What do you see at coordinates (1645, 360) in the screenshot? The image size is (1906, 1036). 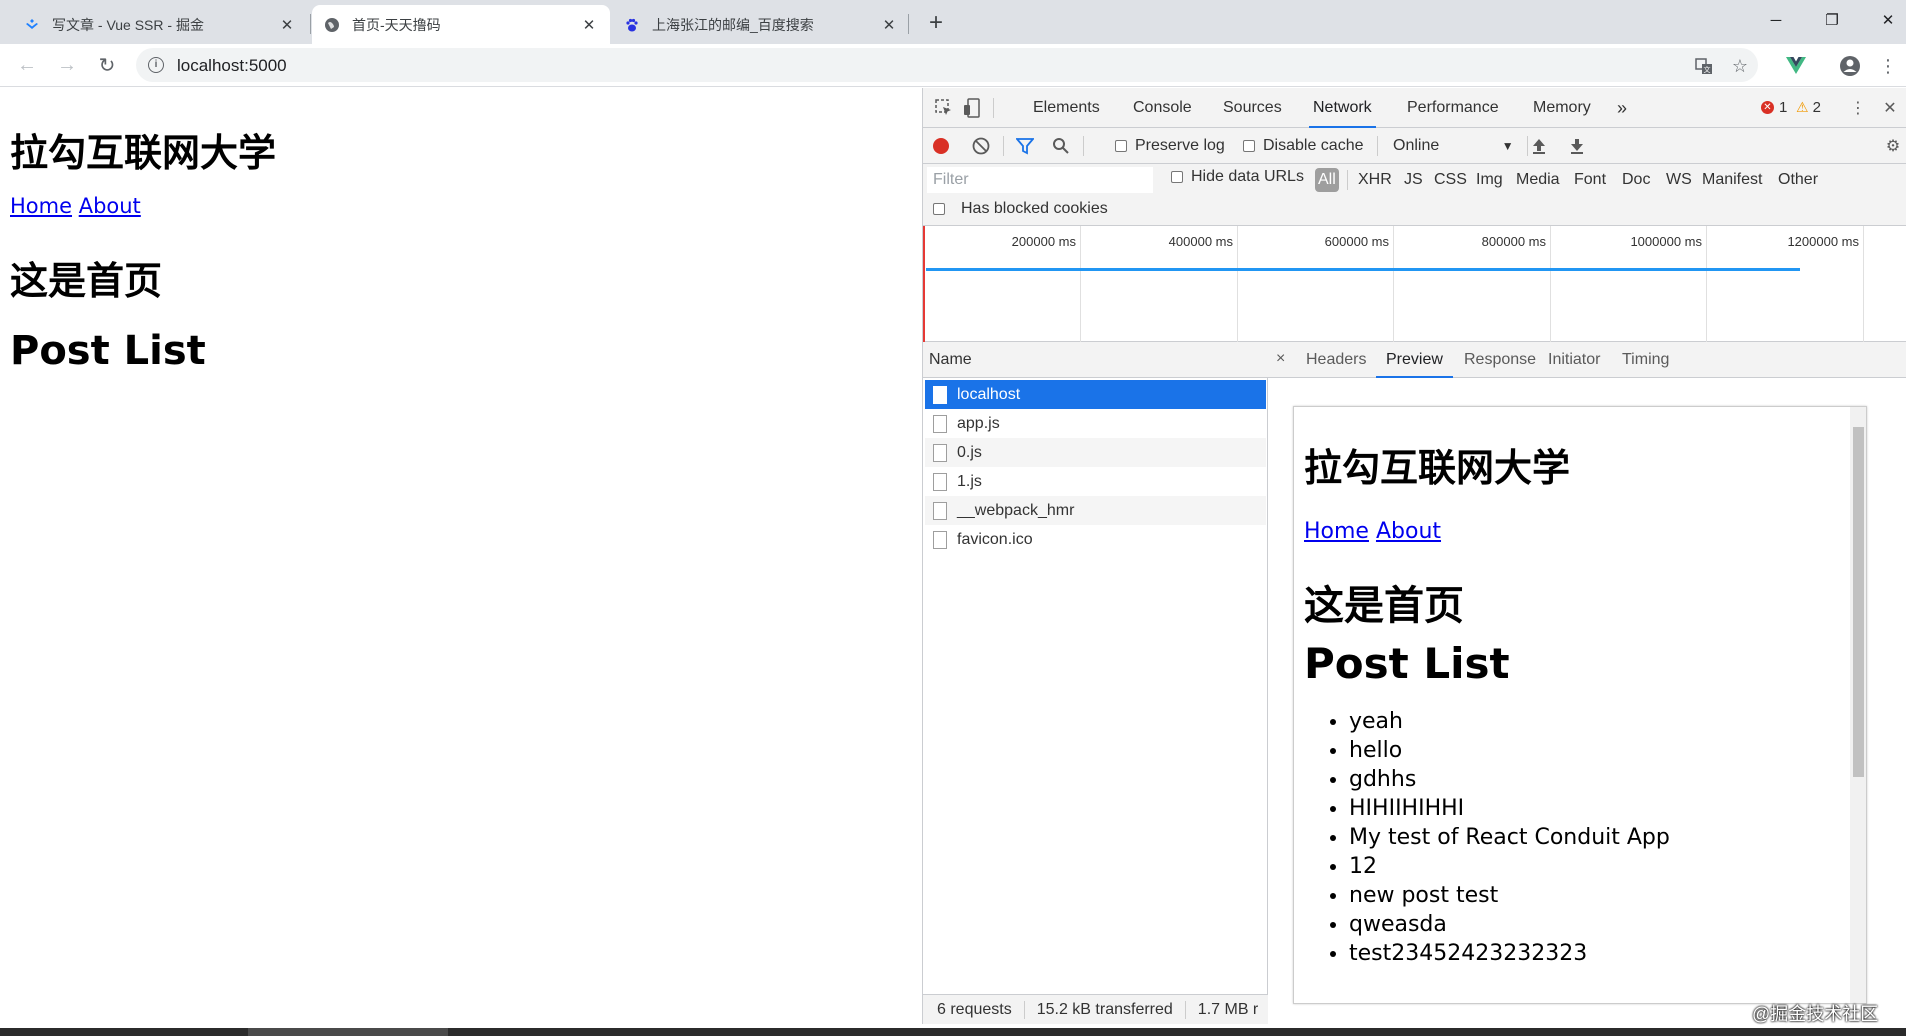 I see `tab-timing: Timing` at bounding box center [1645, 360].